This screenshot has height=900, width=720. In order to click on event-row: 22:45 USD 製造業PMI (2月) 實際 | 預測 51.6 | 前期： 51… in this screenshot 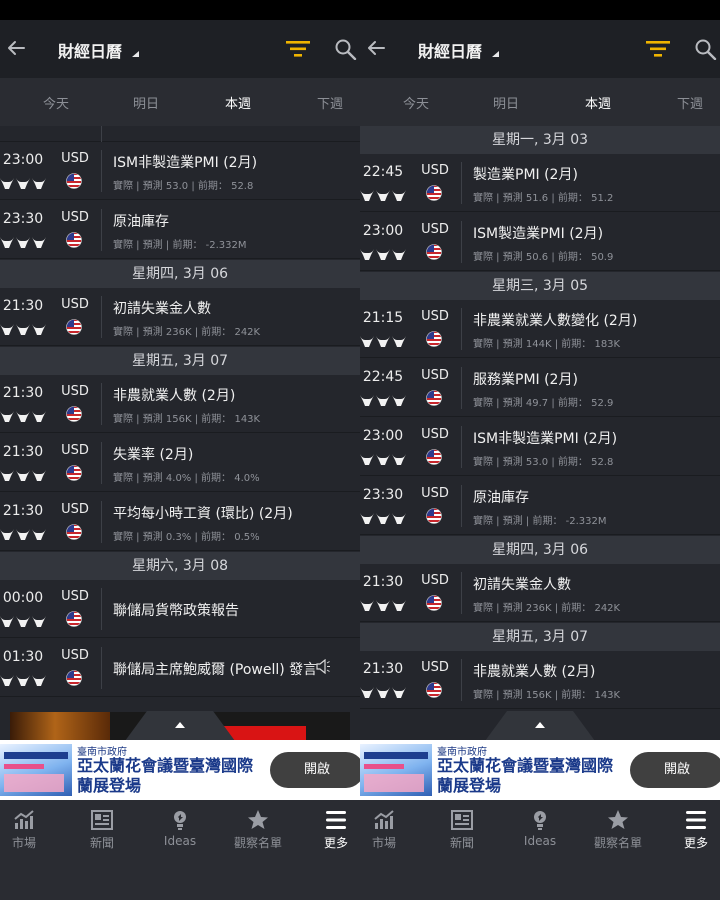, I will do `click(540, 183)`.